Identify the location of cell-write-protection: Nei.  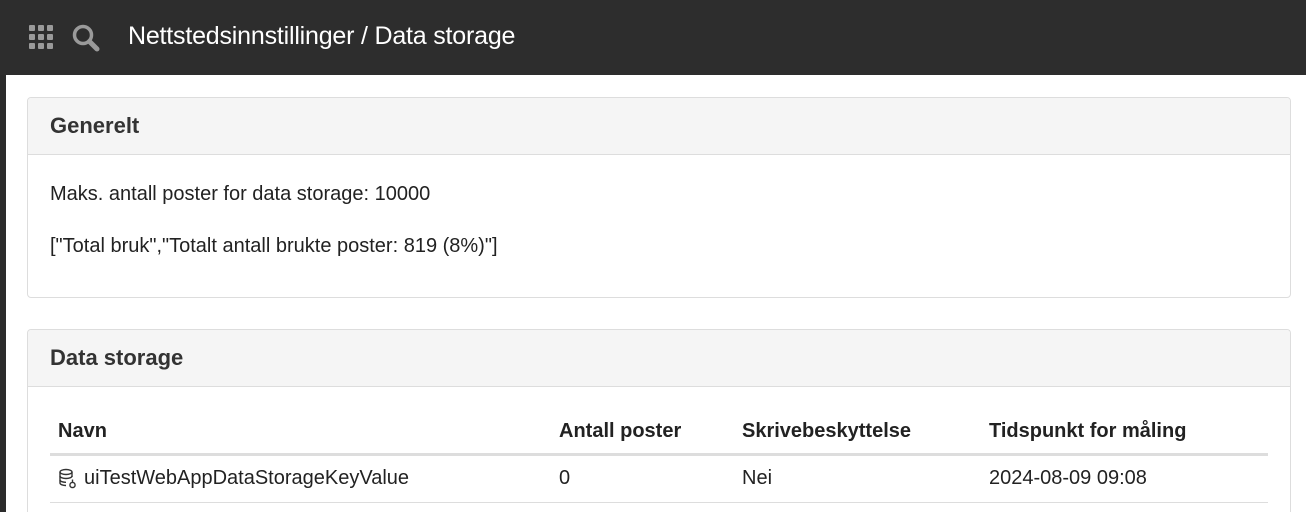
(857, 478).